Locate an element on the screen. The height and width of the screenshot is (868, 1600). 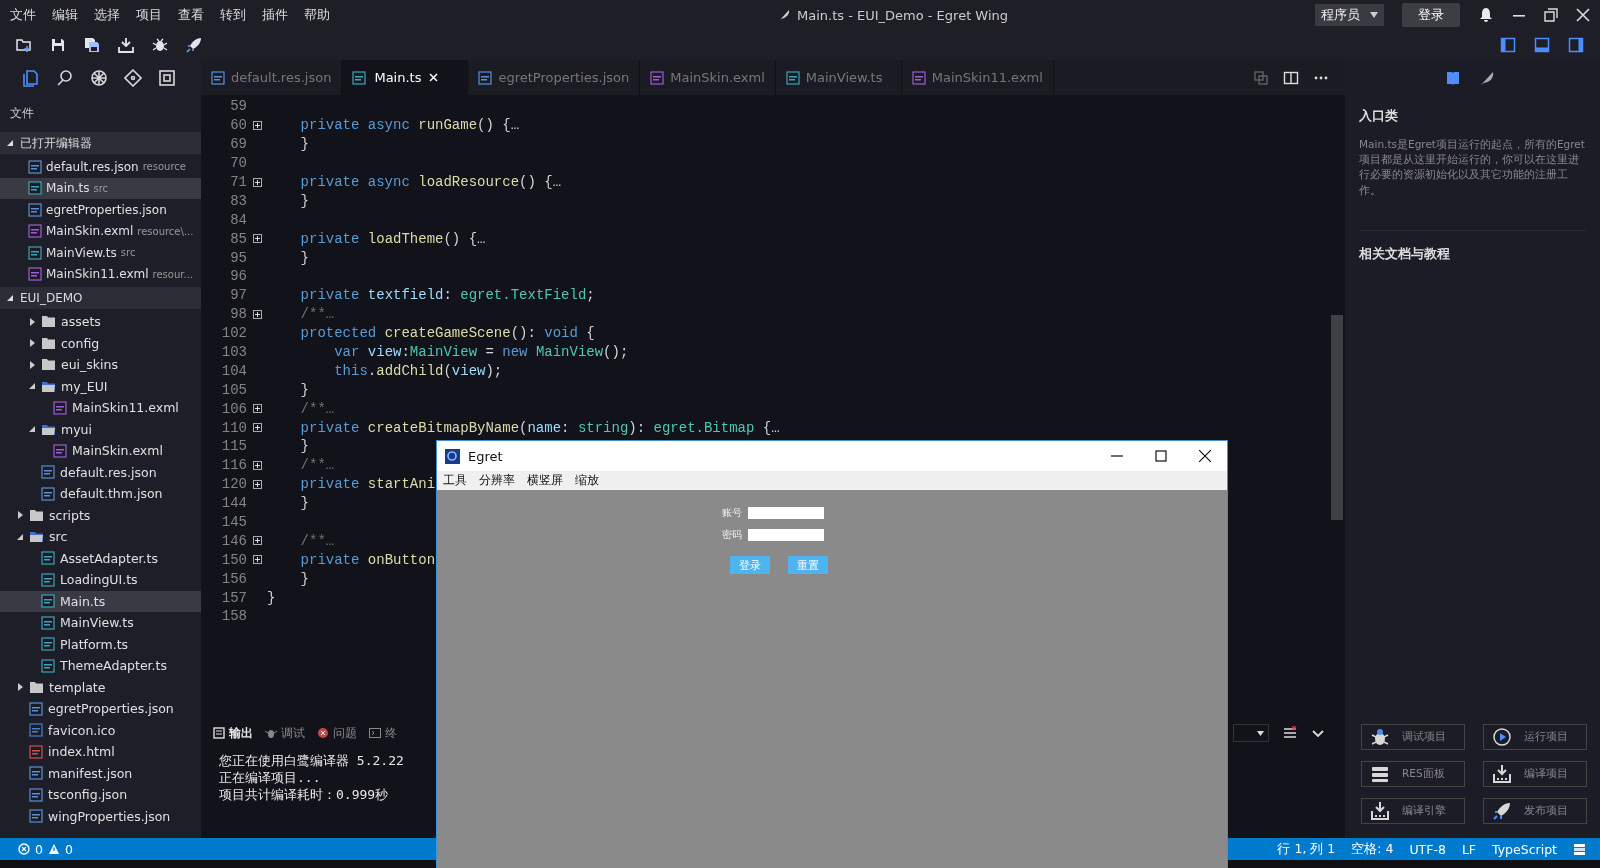
tree-item: Main.ts is located at coordinates (100, 601).